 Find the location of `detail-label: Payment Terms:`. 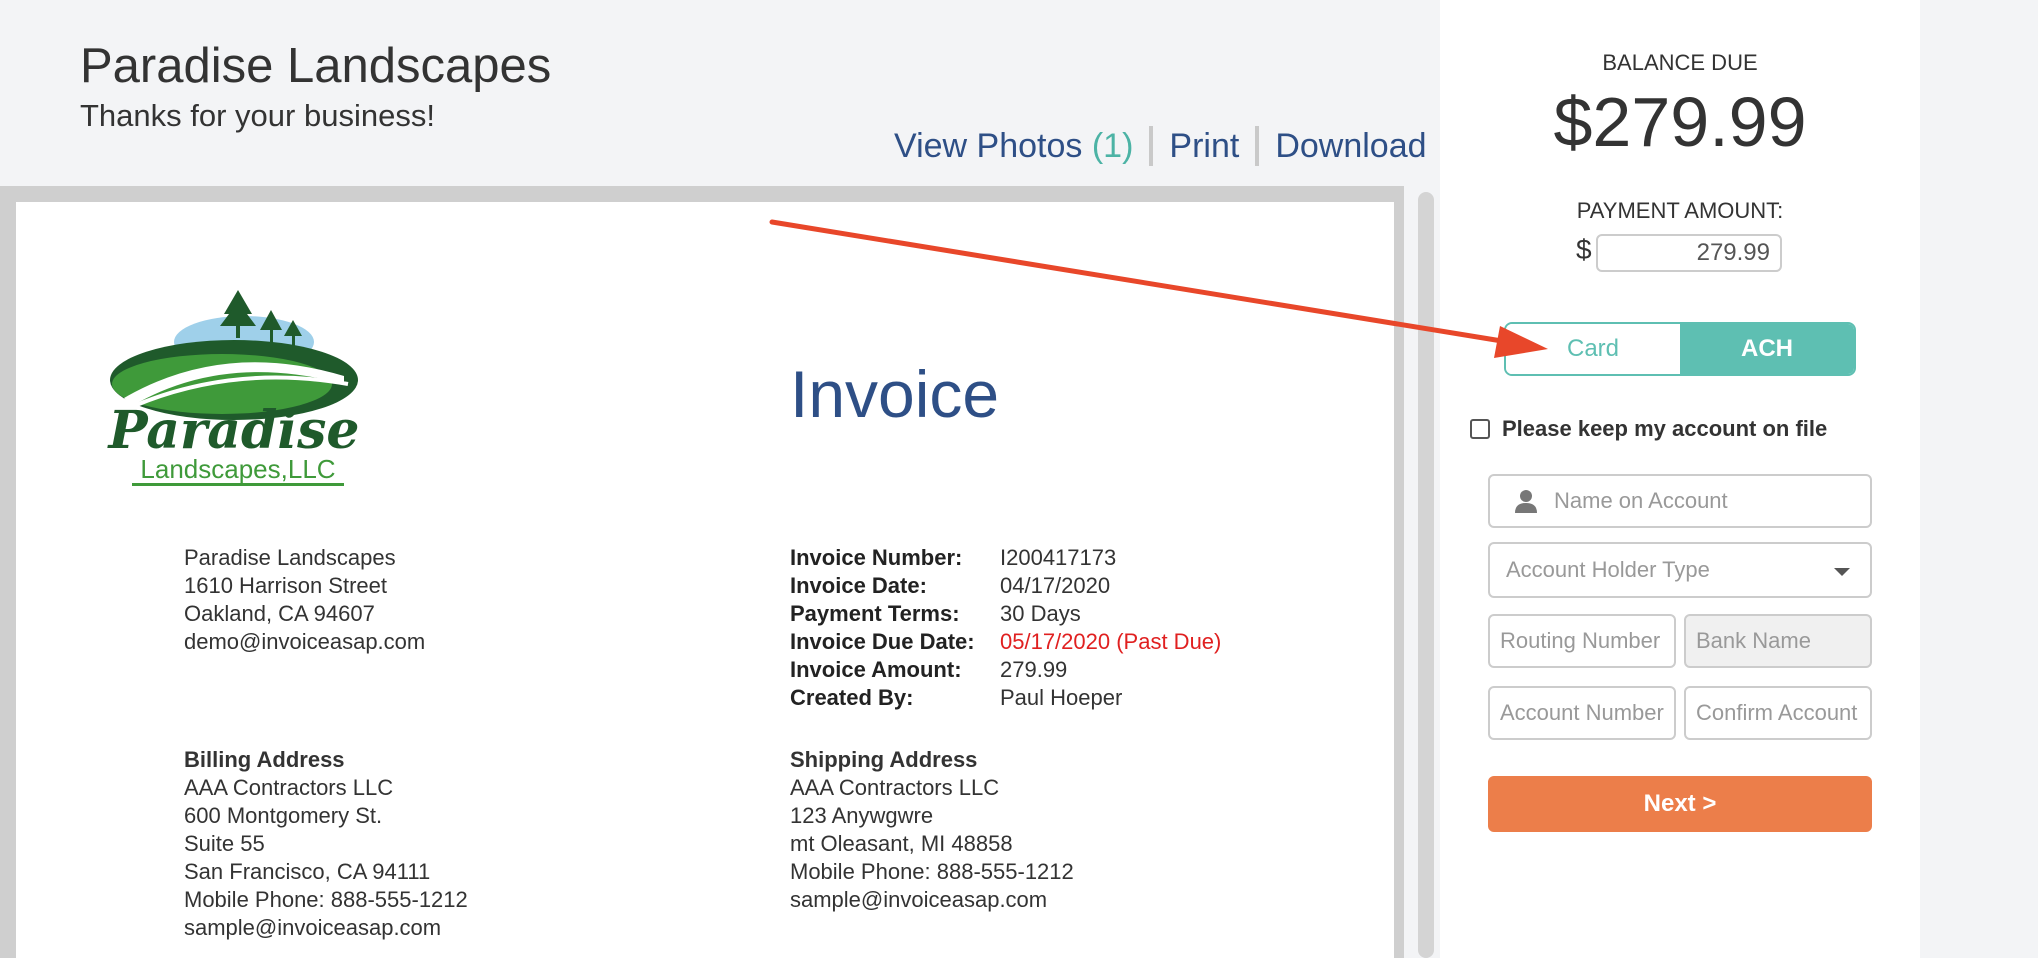

detail-label: Payment Terms: is located at coordinates (875, 613).